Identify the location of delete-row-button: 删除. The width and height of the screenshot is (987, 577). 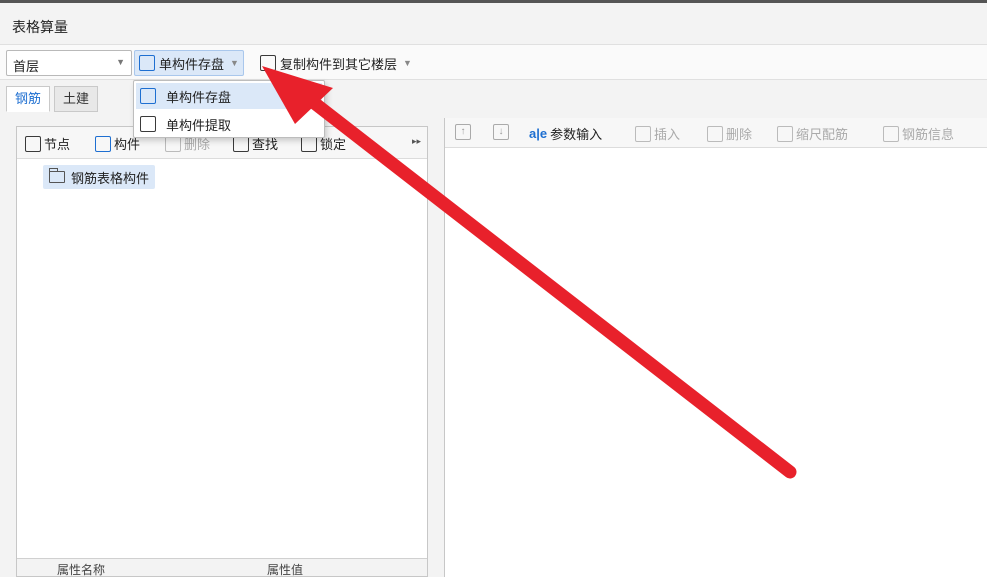
(729, 133).